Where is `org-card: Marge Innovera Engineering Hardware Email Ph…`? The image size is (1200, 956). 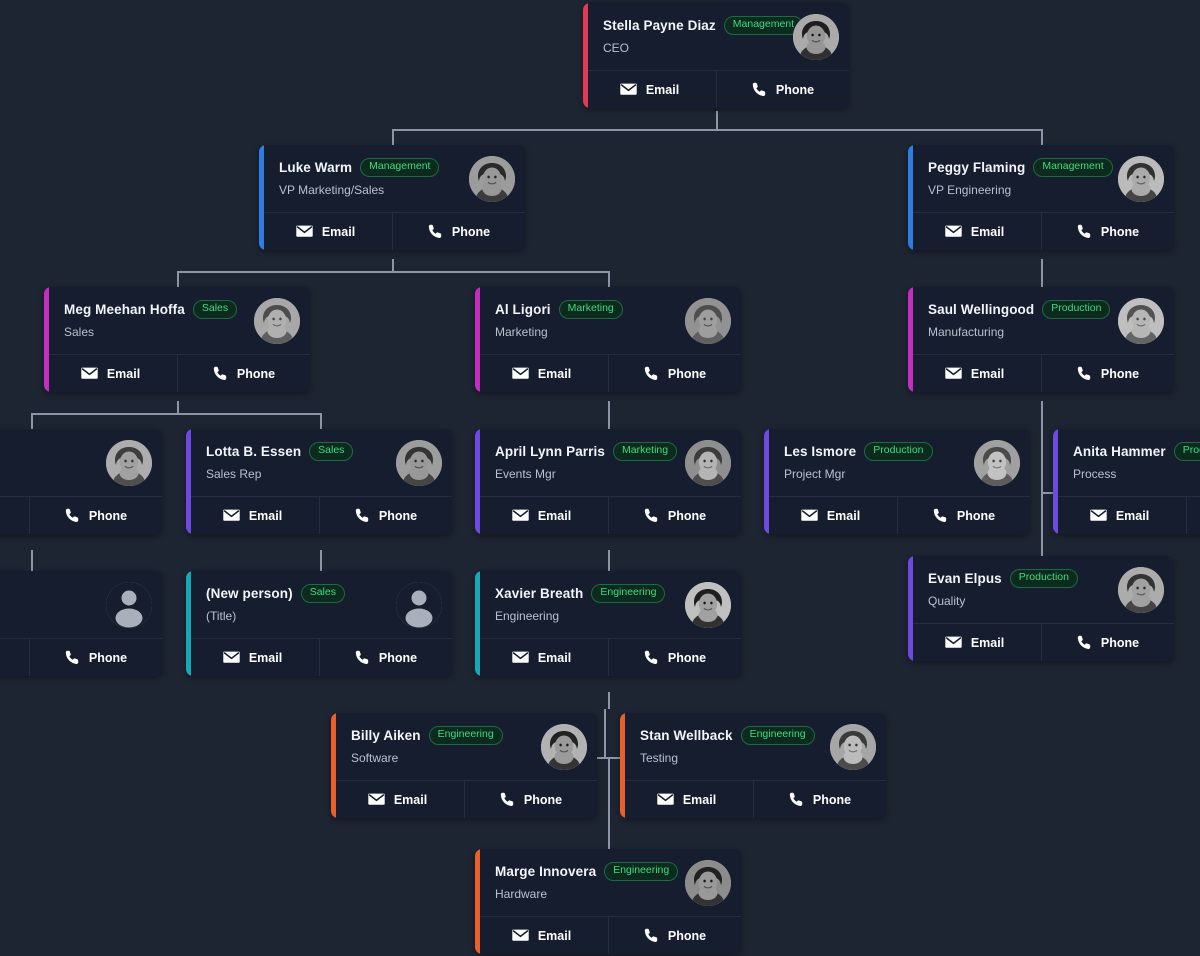 org-card: Marge Innovera Engineering Hardware Email Ph… is located at coordinates (608, 901).